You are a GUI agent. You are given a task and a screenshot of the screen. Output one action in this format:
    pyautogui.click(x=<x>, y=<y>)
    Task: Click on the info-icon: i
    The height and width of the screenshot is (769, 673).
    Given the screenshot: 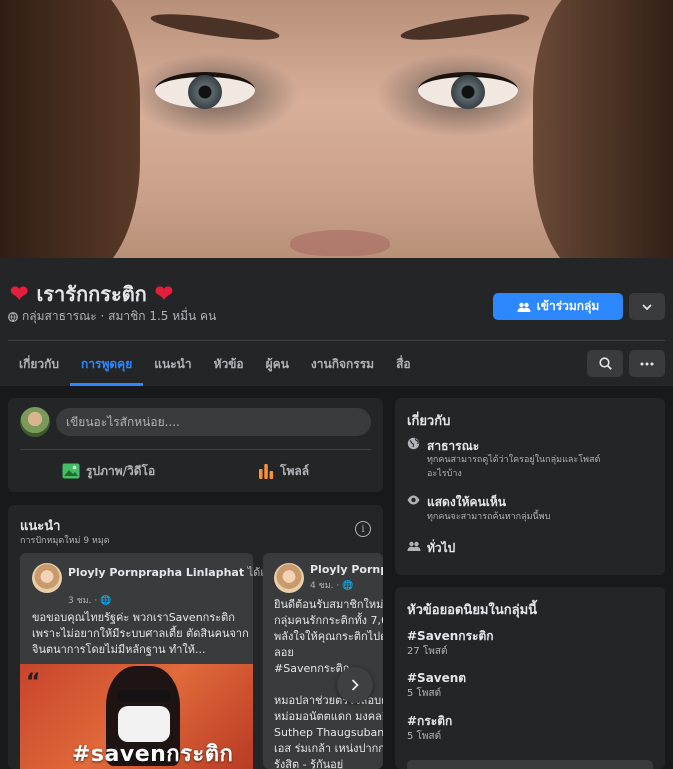 What is the action you would take?
    pyautogui.click(x=363, y=529)
    